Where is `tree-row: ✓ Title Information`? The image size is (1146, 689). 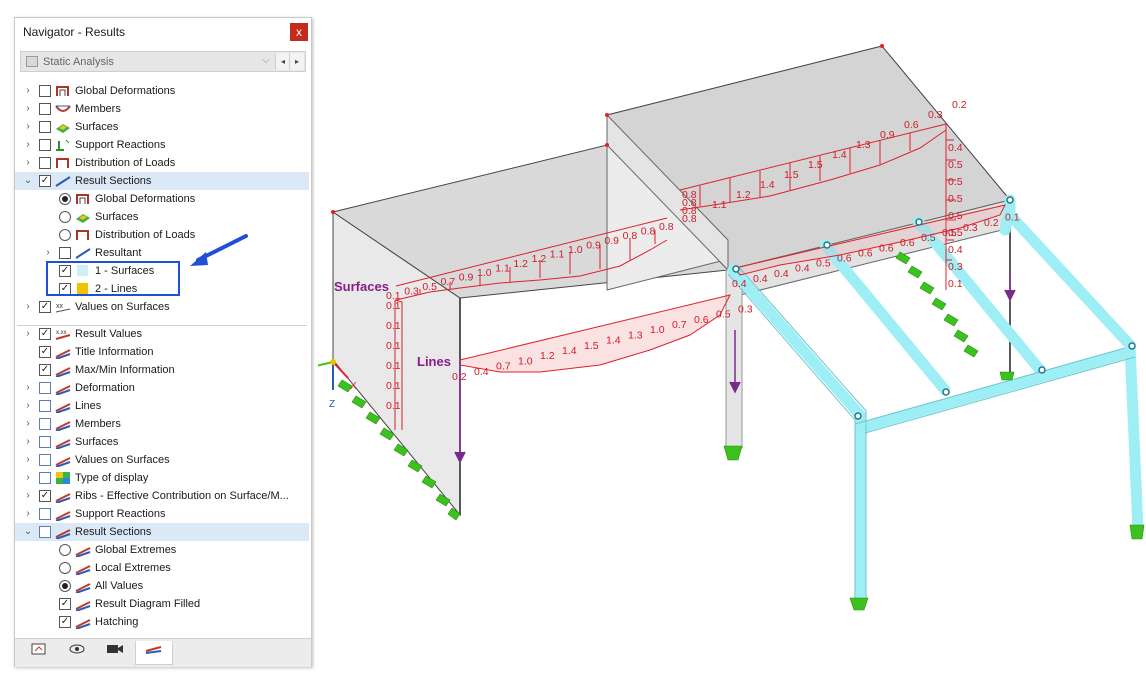
tree-row: ✓ Title Information is located at coordinates (162, 352).